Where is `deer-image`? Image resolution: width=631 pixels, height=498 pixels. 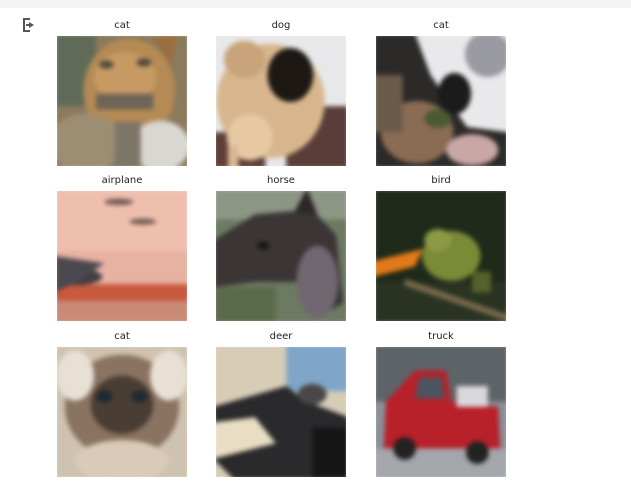 deer-image is located at coordinates (281, 412).